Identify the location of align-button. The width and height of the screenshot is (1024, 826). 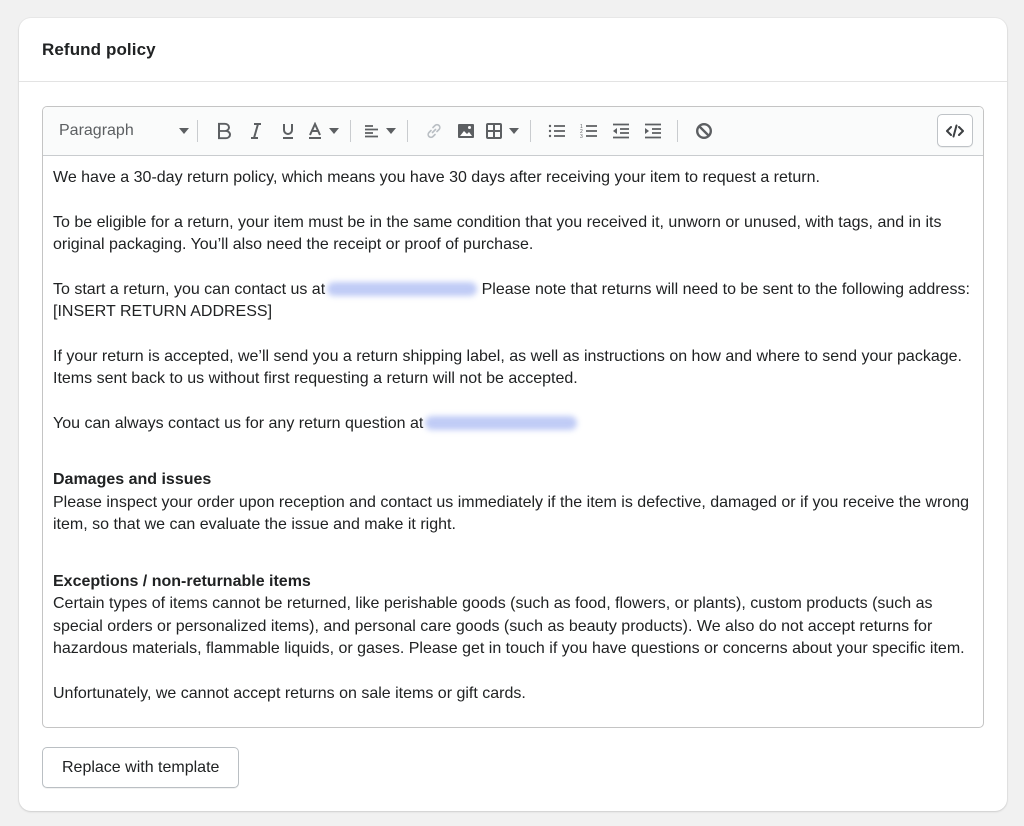
(380, 131).